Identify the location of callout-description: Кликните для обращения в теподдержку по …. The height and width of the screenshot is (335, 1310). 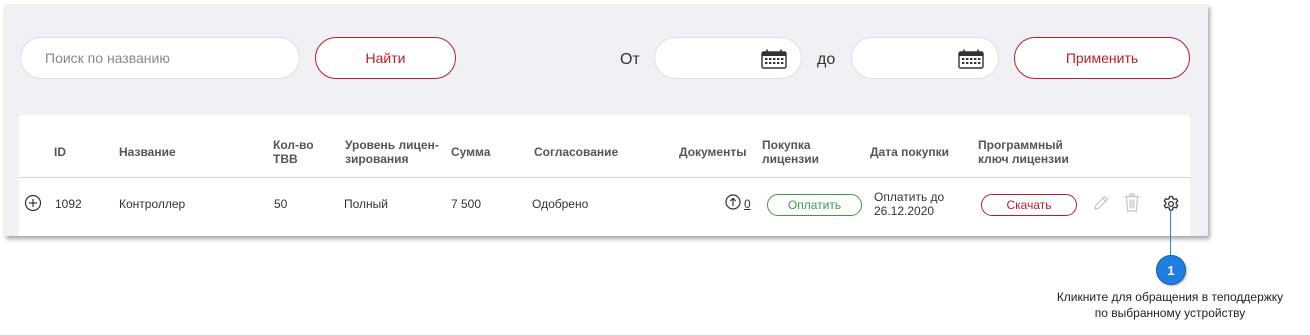
(1170, 305).